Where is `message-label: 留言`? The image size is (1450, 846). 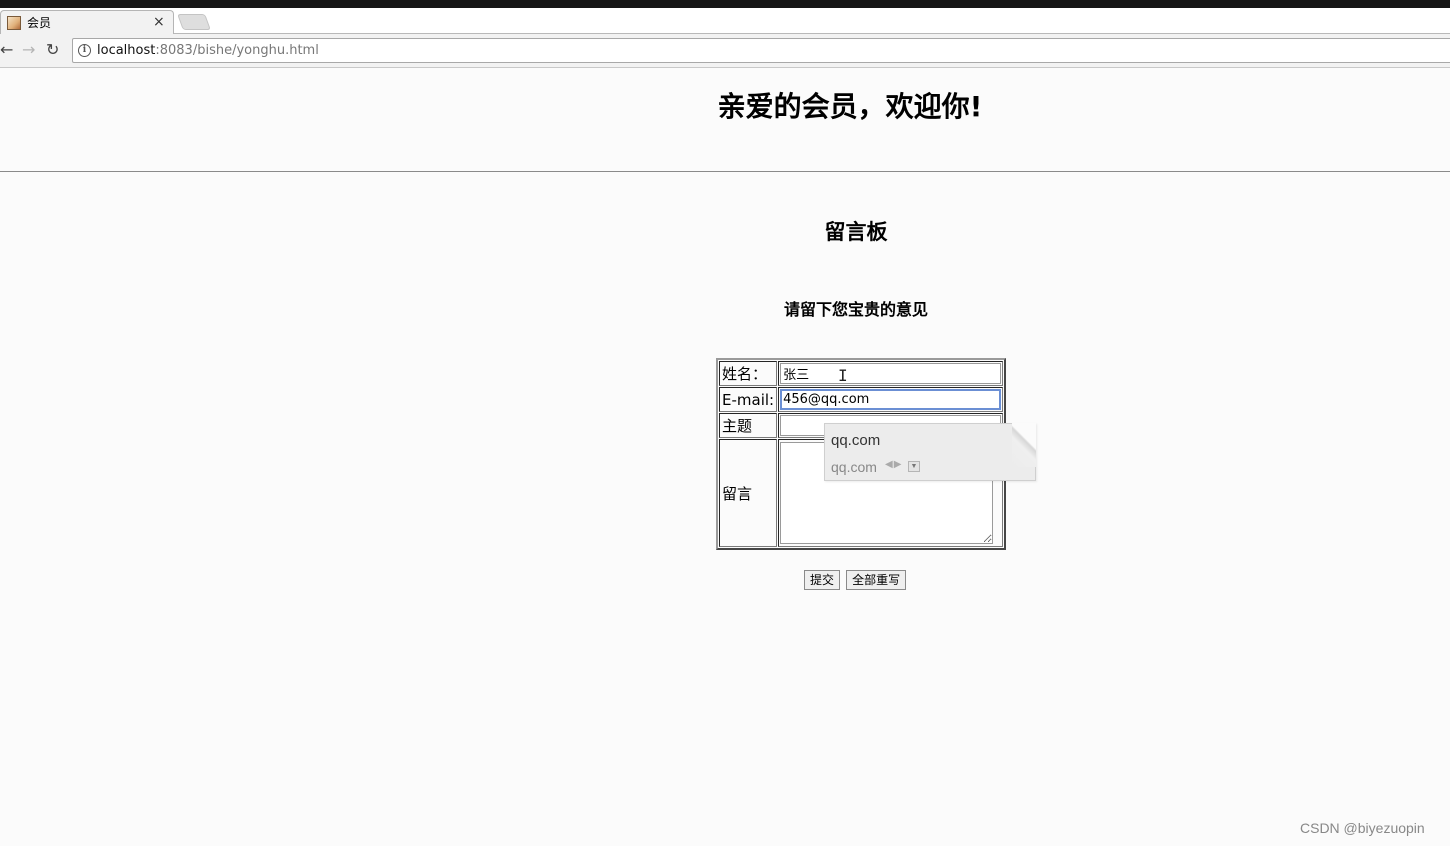 message-label: 留言 is located at coordinates (748, 493).